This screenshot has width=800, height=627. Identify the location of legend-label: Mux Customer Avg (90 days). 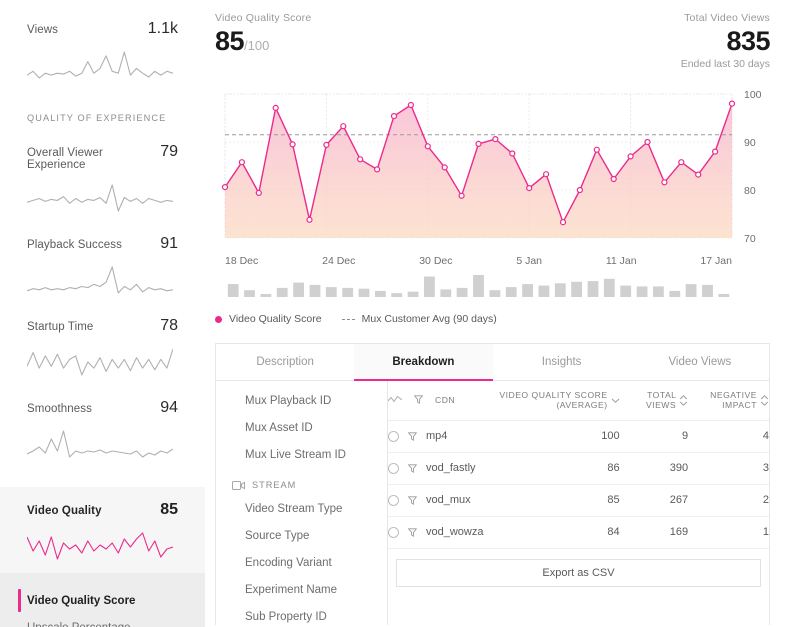
(429, 319).